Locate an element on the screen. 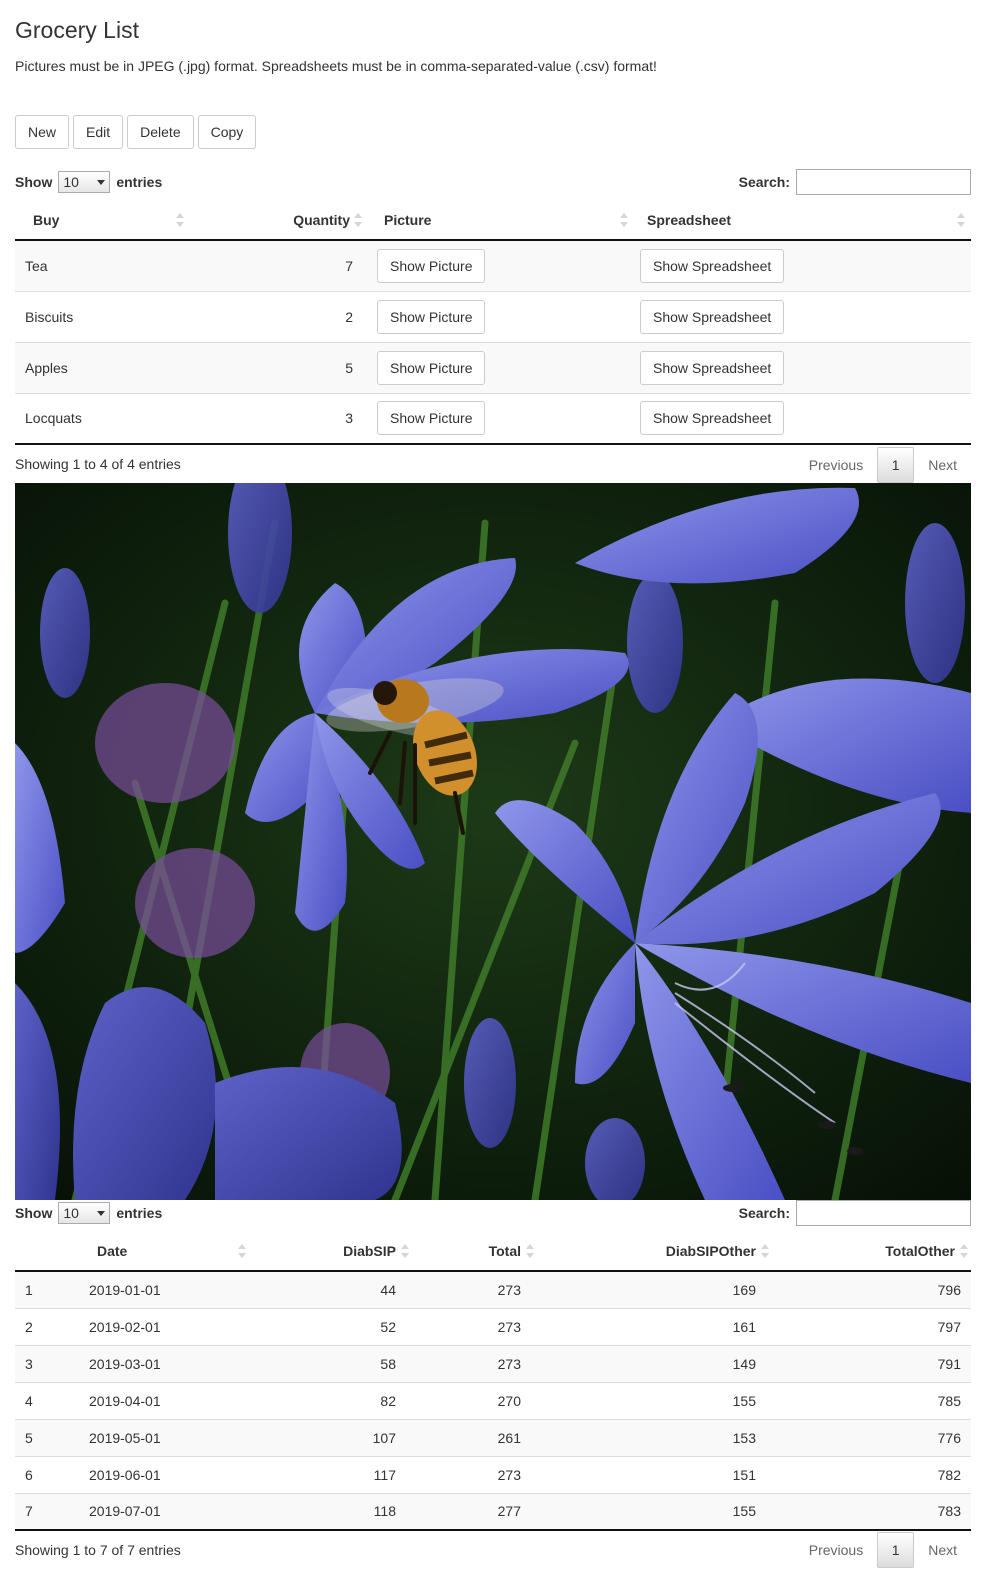 Image resolution: width=992 pixels, height=1577 pixels. column-header-diabsip: DiabSIP is located at coordinates (330, 1251).